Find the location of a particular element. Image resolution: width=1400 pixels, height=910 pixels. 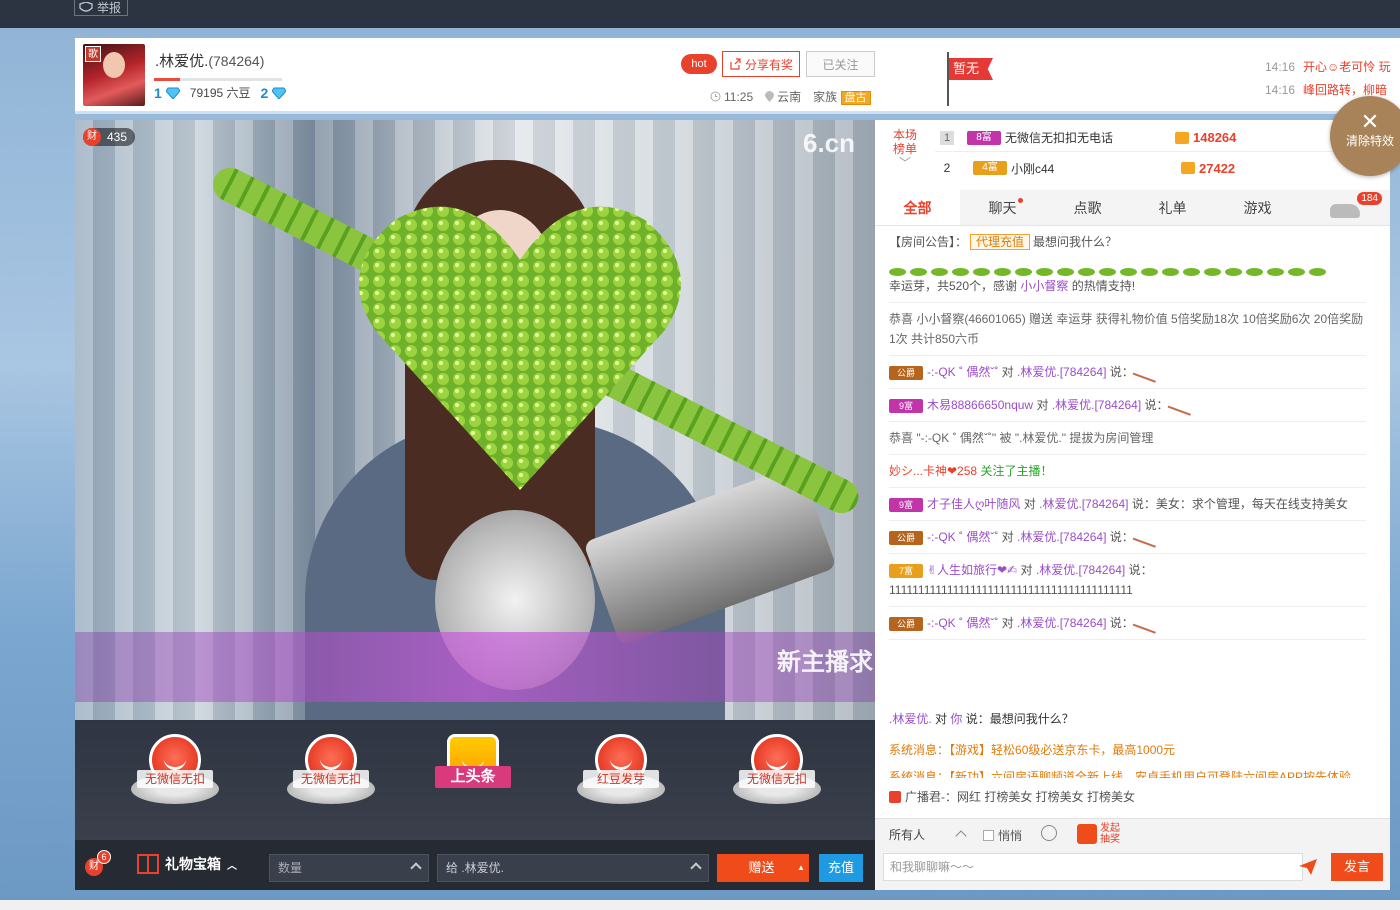

send-plane-icon is located at coordinates (1308, 867).